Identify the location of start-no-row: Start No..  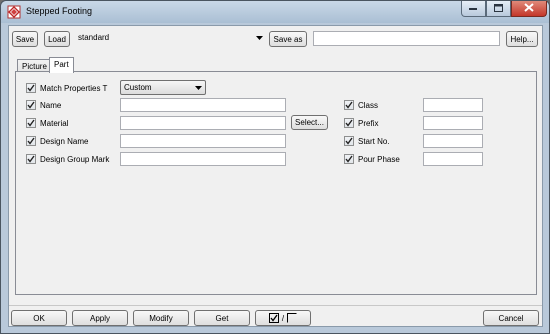
(367, 141).